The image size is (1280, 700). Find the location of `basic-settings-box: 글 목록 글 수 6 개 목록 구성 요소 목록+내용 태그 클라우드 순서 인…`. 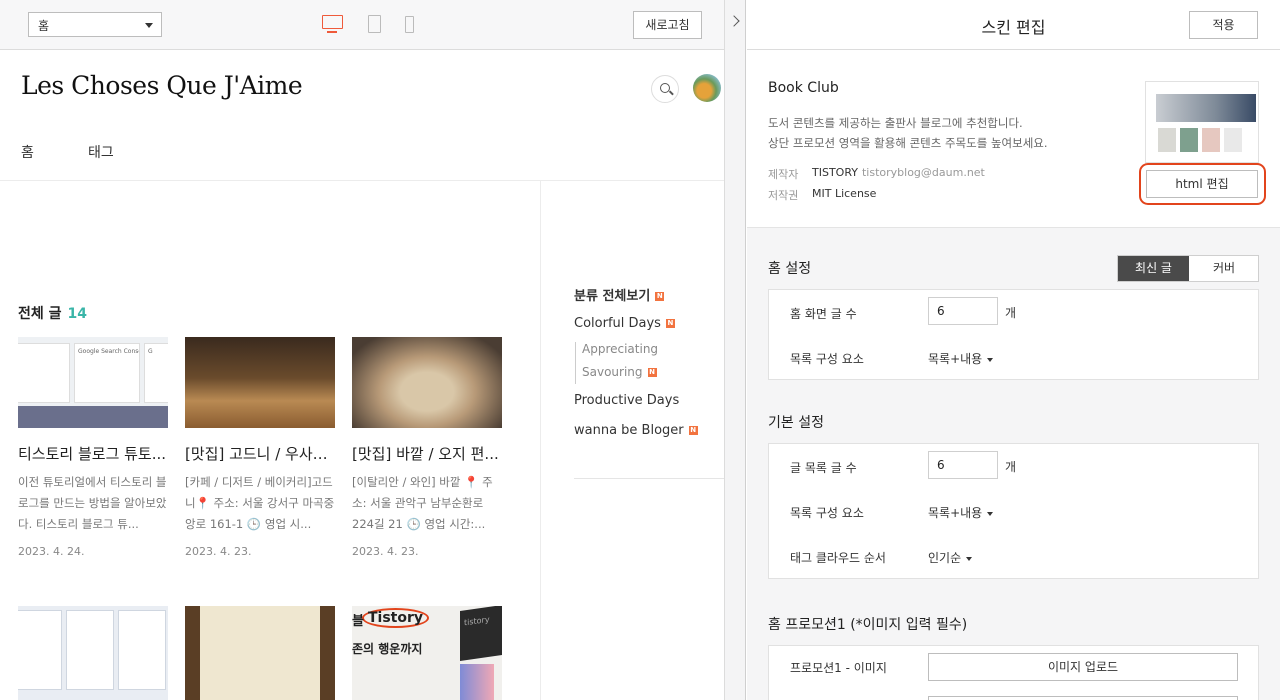

basic-settings-box: 글 목록 글 수 6 개 목록 구성 요소 목록+내용 태그 클라우드 순서 인… is located at coordinates (1013, 511).